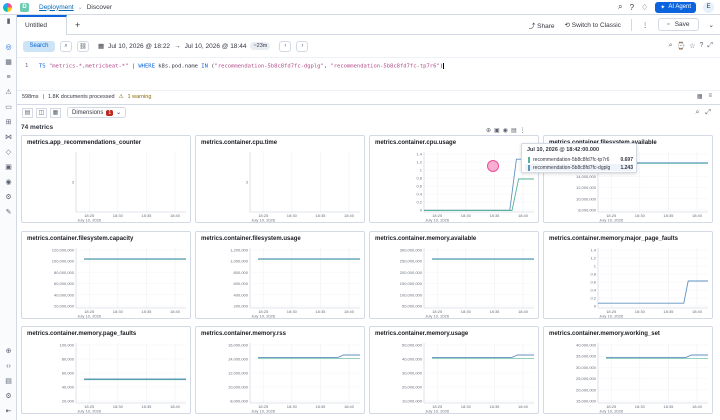 Image resolution: width=720 pixels, height=420 pixels. What do you see at coordinates (55, 112) in the screenshot?
I see `grid-view-icon: ▦` at bounding box center [55, 112].